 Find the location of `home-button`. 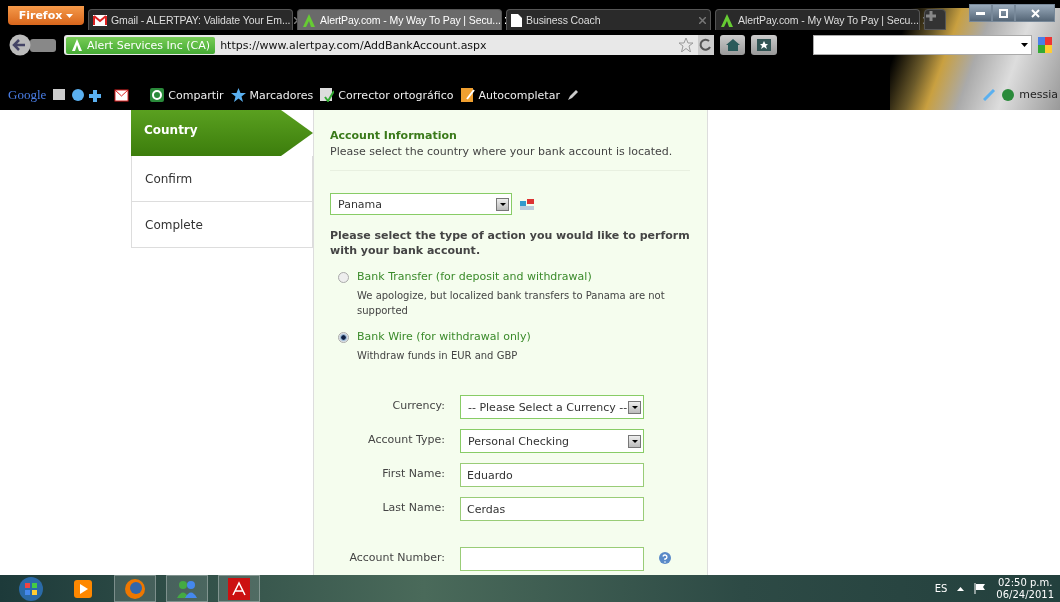

home-button is located at coordinates (733, 45).